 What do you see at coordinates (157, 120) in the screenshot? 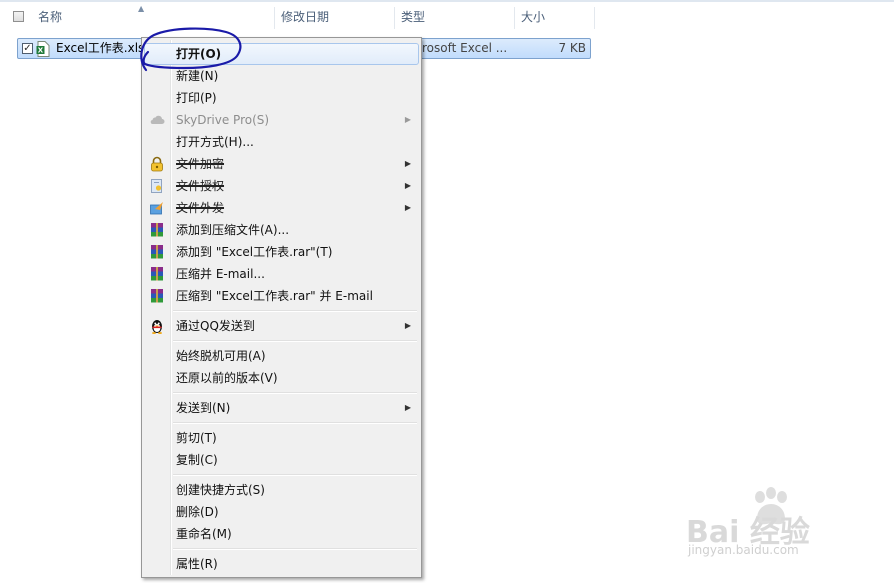
I see `skydrive-cloud-icon` at bounding box center [157, 120].